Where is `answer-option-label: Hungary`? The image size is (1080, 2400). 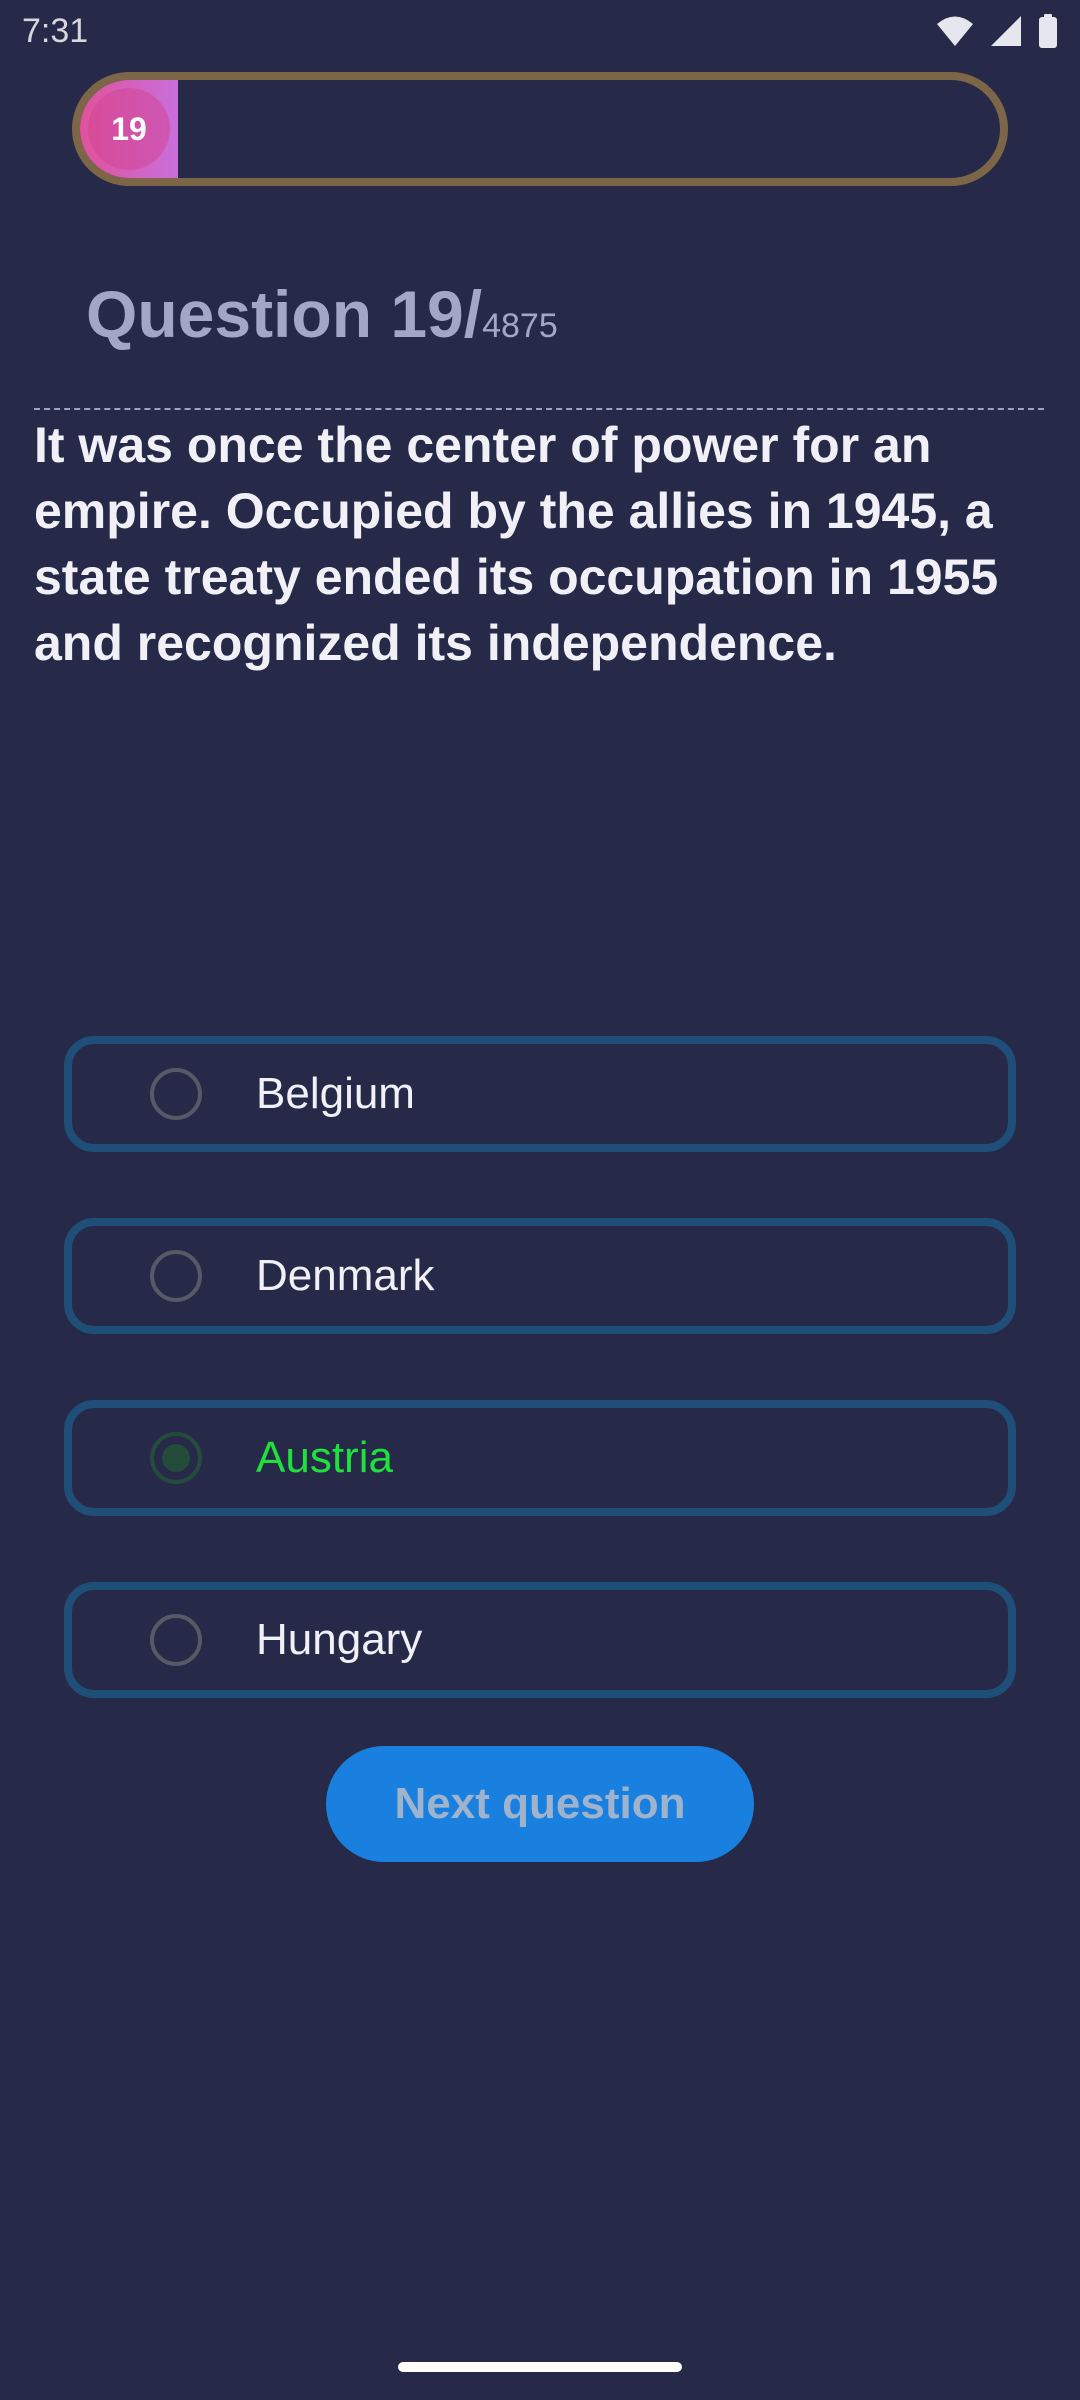 answer-option-label: Hungary is located at coordinates (339, 1639).